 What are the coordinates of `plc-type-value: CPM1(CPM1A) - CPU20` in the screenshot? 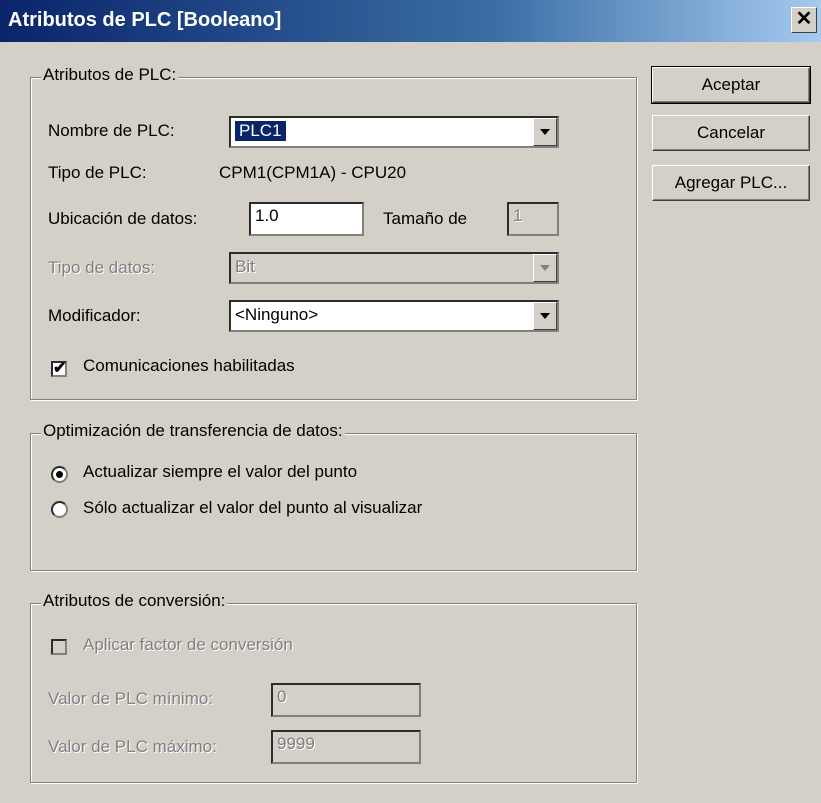 It's located at (313, 172).